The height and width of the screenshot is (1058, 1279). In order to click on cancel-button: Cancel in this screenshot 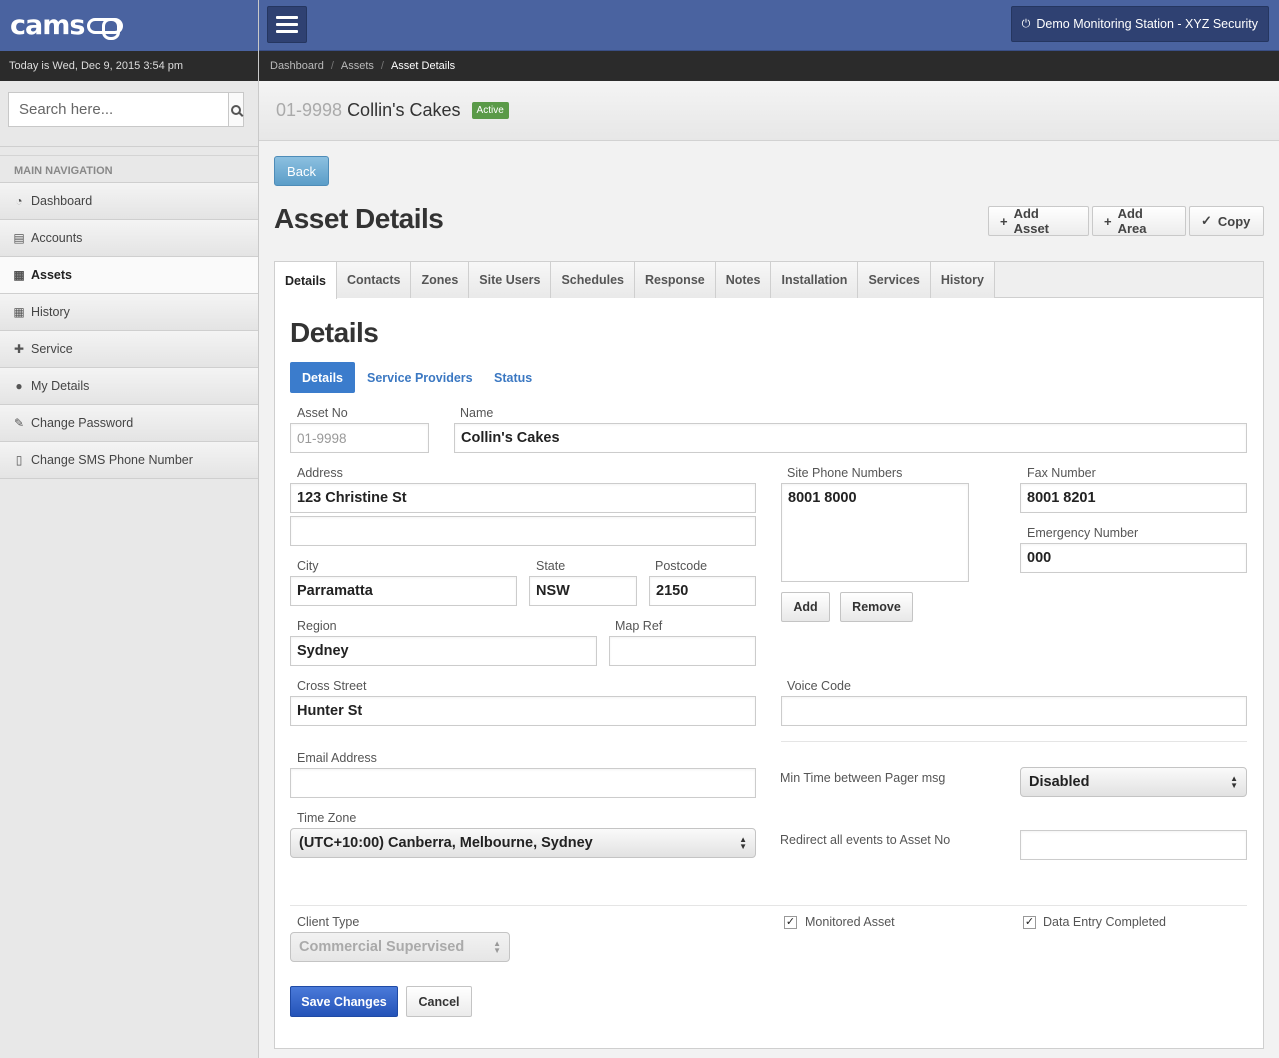, I will do `click(439, 1001)`.